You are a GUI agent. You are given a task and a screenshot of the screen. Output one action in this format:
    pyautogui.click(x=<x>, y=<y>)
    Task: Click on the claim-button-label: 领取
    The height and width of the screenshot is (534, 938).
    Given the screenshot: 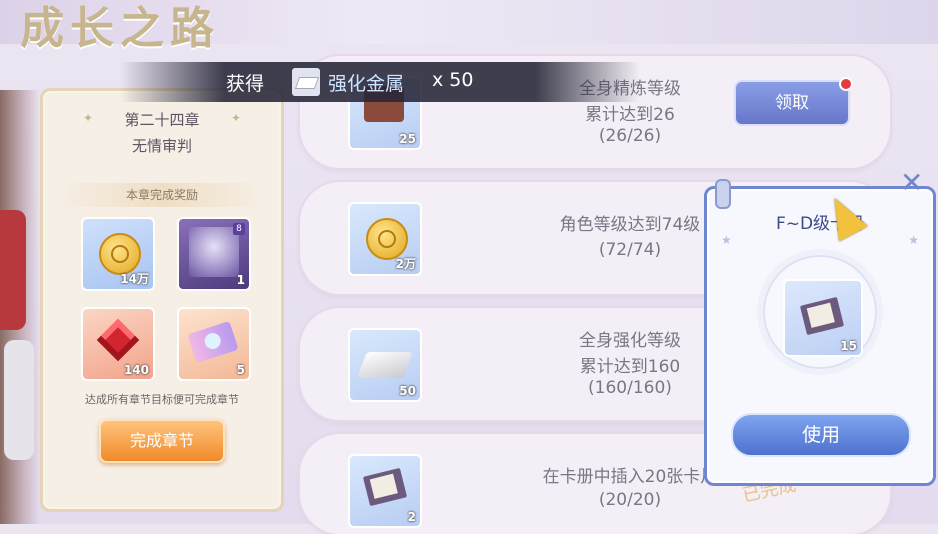 What is the action you would take?
    pyautogui.click(x=792, y=103)
    